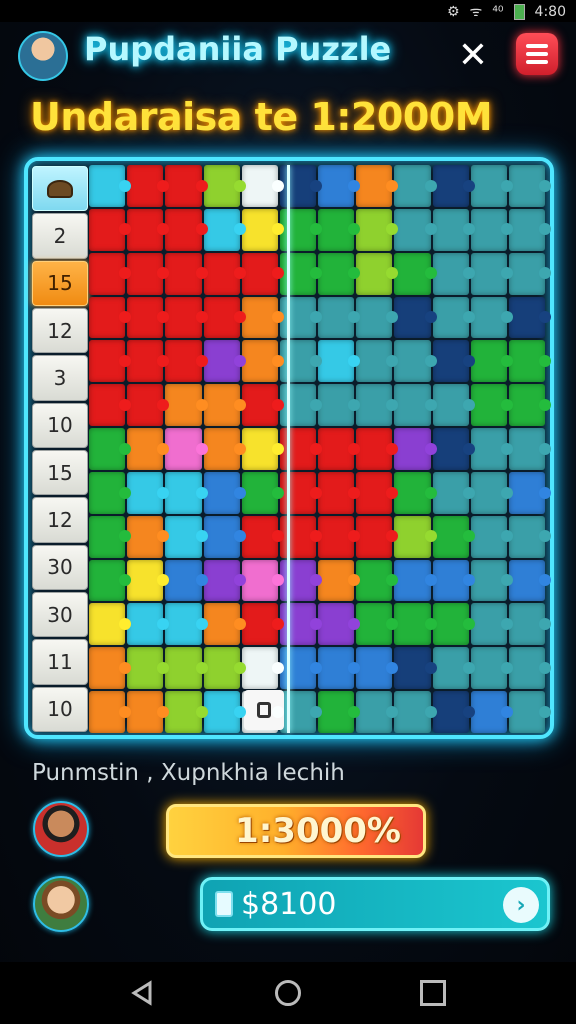 Image resolution: width=576 pixels, height=1024 pixels. Describe the element at coordinates (473, 55) in the screenshot. I see `close-button: ✕` at that location.